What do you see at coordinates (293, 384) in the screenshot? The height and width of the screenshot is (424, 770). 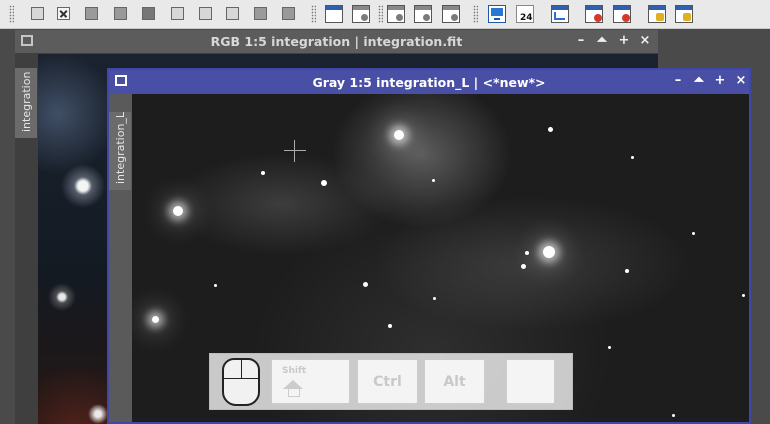 I see `shift-arrow-icon` at bounding box center [293, 384].